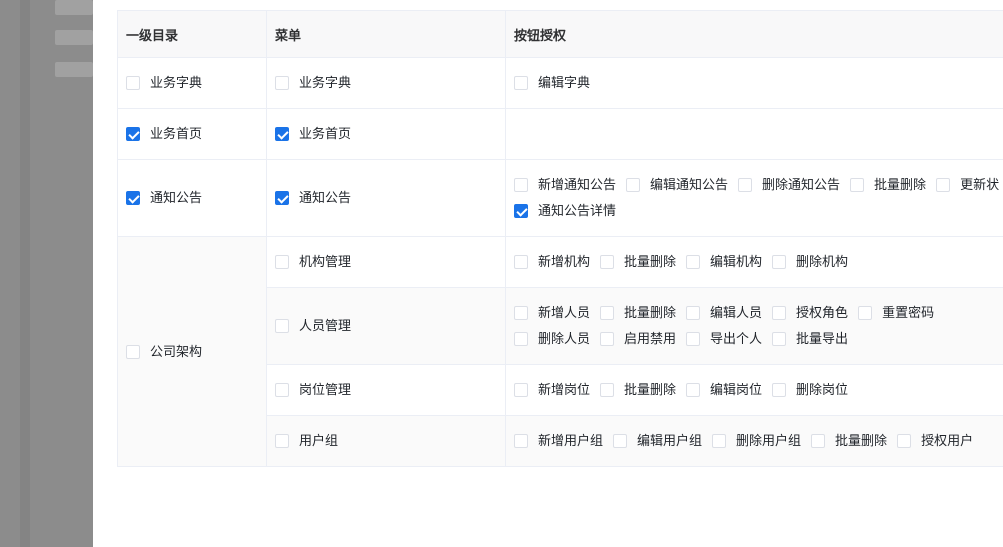  I want to click on button-auth-cell: 新增机构 批量删除 编辑机构 删除机构, so click(754, 262).